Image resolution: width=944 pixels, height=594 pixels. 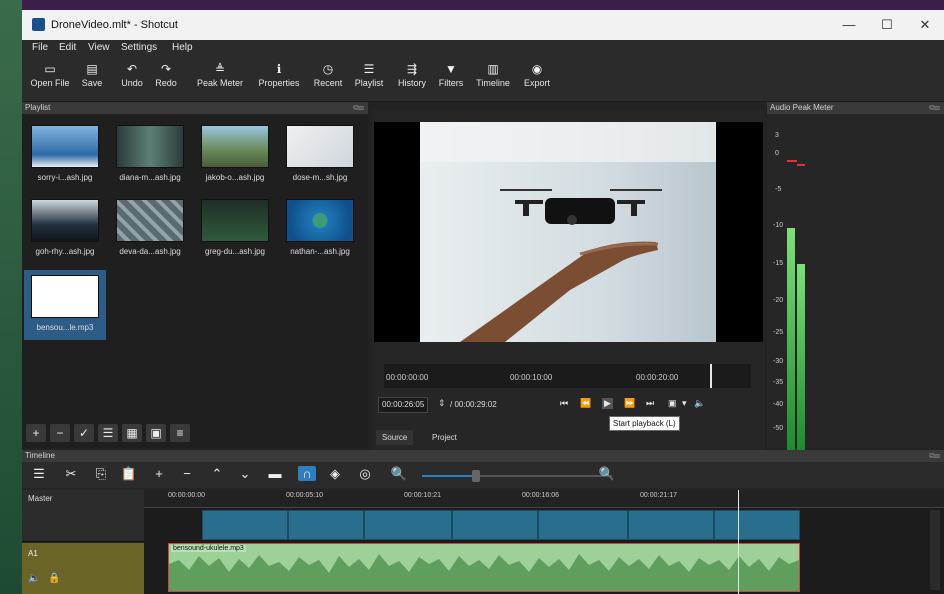 I want to click on playhead-marker, so click(x=711, y=376).